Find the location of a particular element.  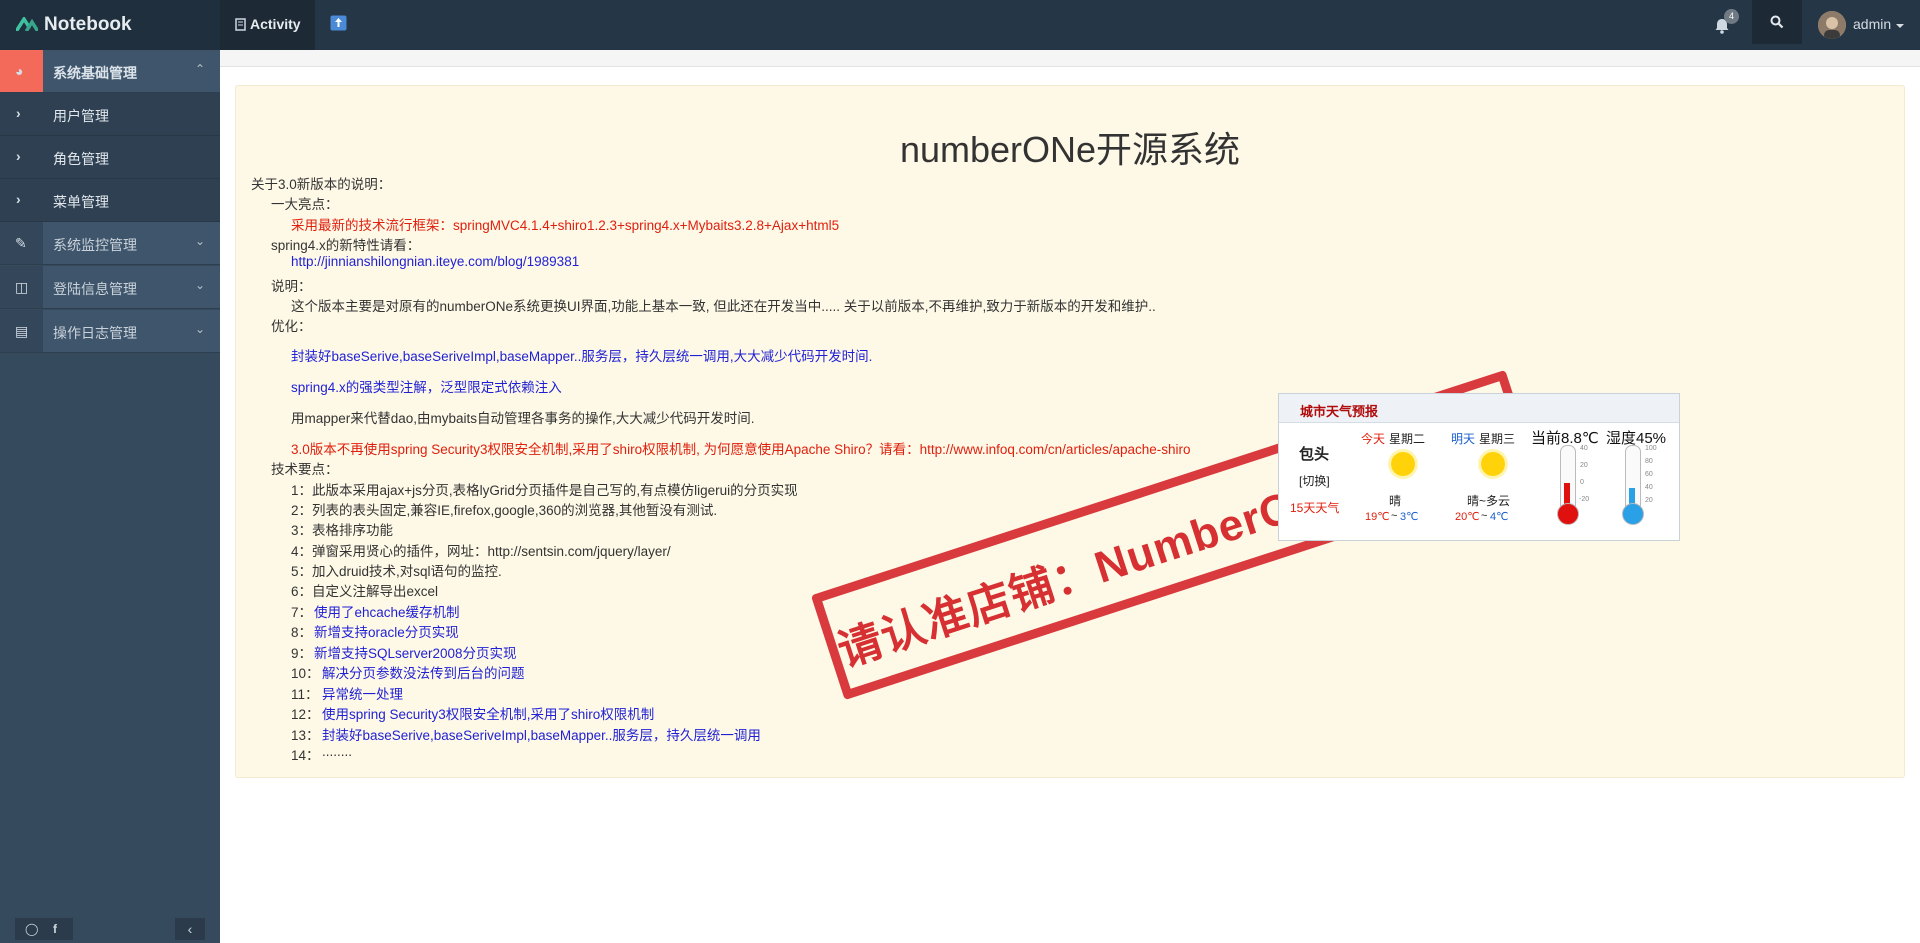

text-line: 6：自定义注解导出excel is located at coordinates (365, 591).